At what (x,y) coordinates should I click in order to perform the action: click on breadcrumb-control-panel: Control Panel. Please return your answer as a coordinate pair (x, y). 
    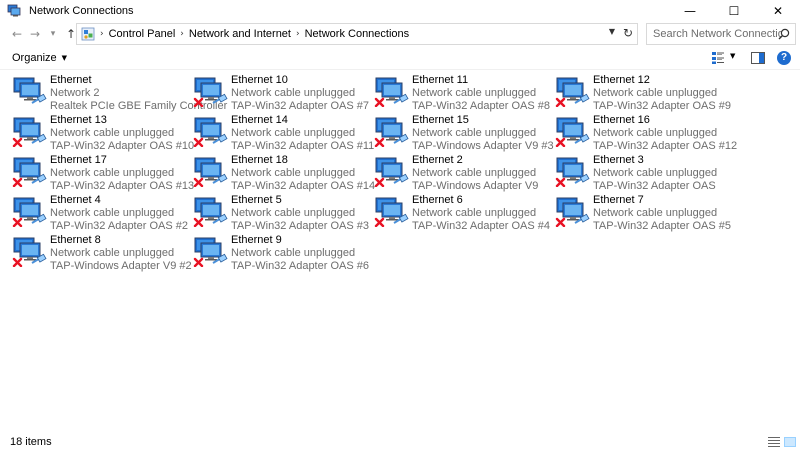
    Looking at the image, I should click on (142, 34).